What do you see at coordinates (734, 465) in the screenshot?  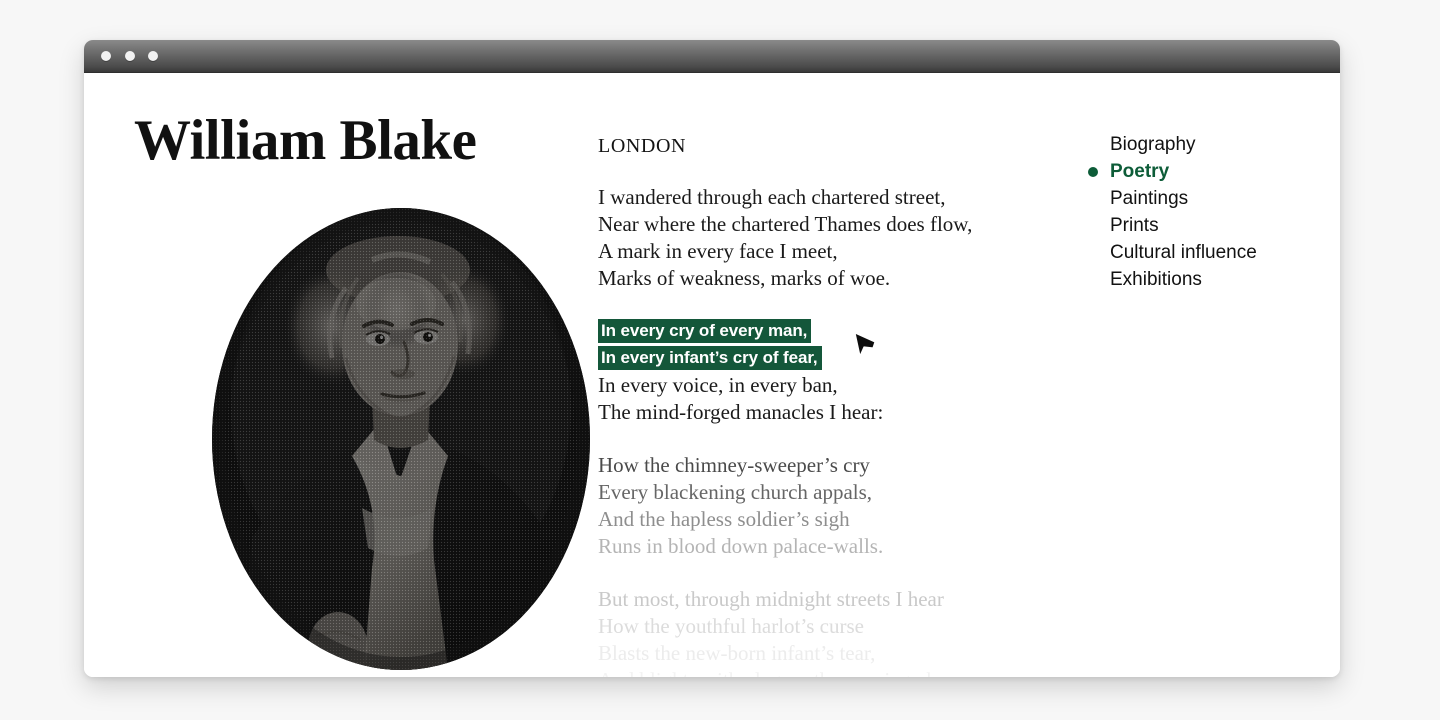 I see `poem-line: How the chimney-sweeper’s cry` at bounding box center [734, 465].